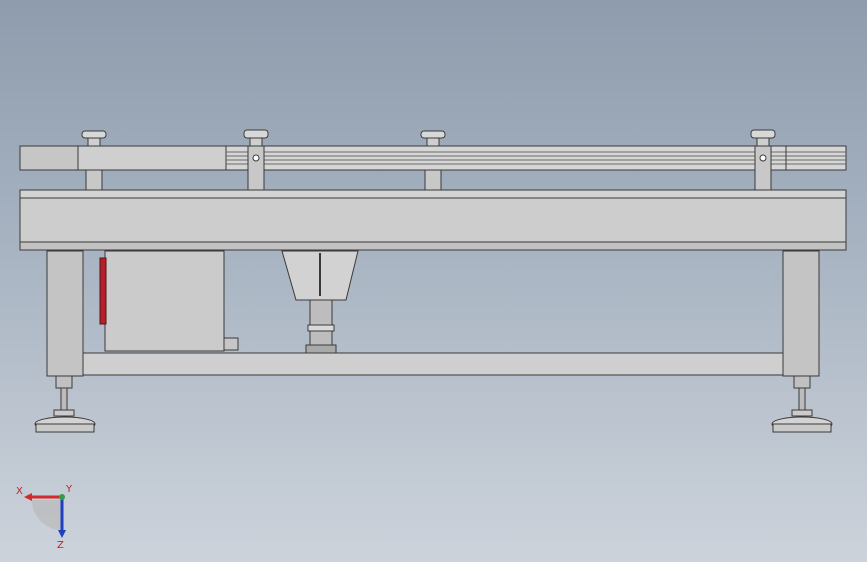 This screenshot has height=562, width=867. I want to click on left-leg, so click(65, 313).